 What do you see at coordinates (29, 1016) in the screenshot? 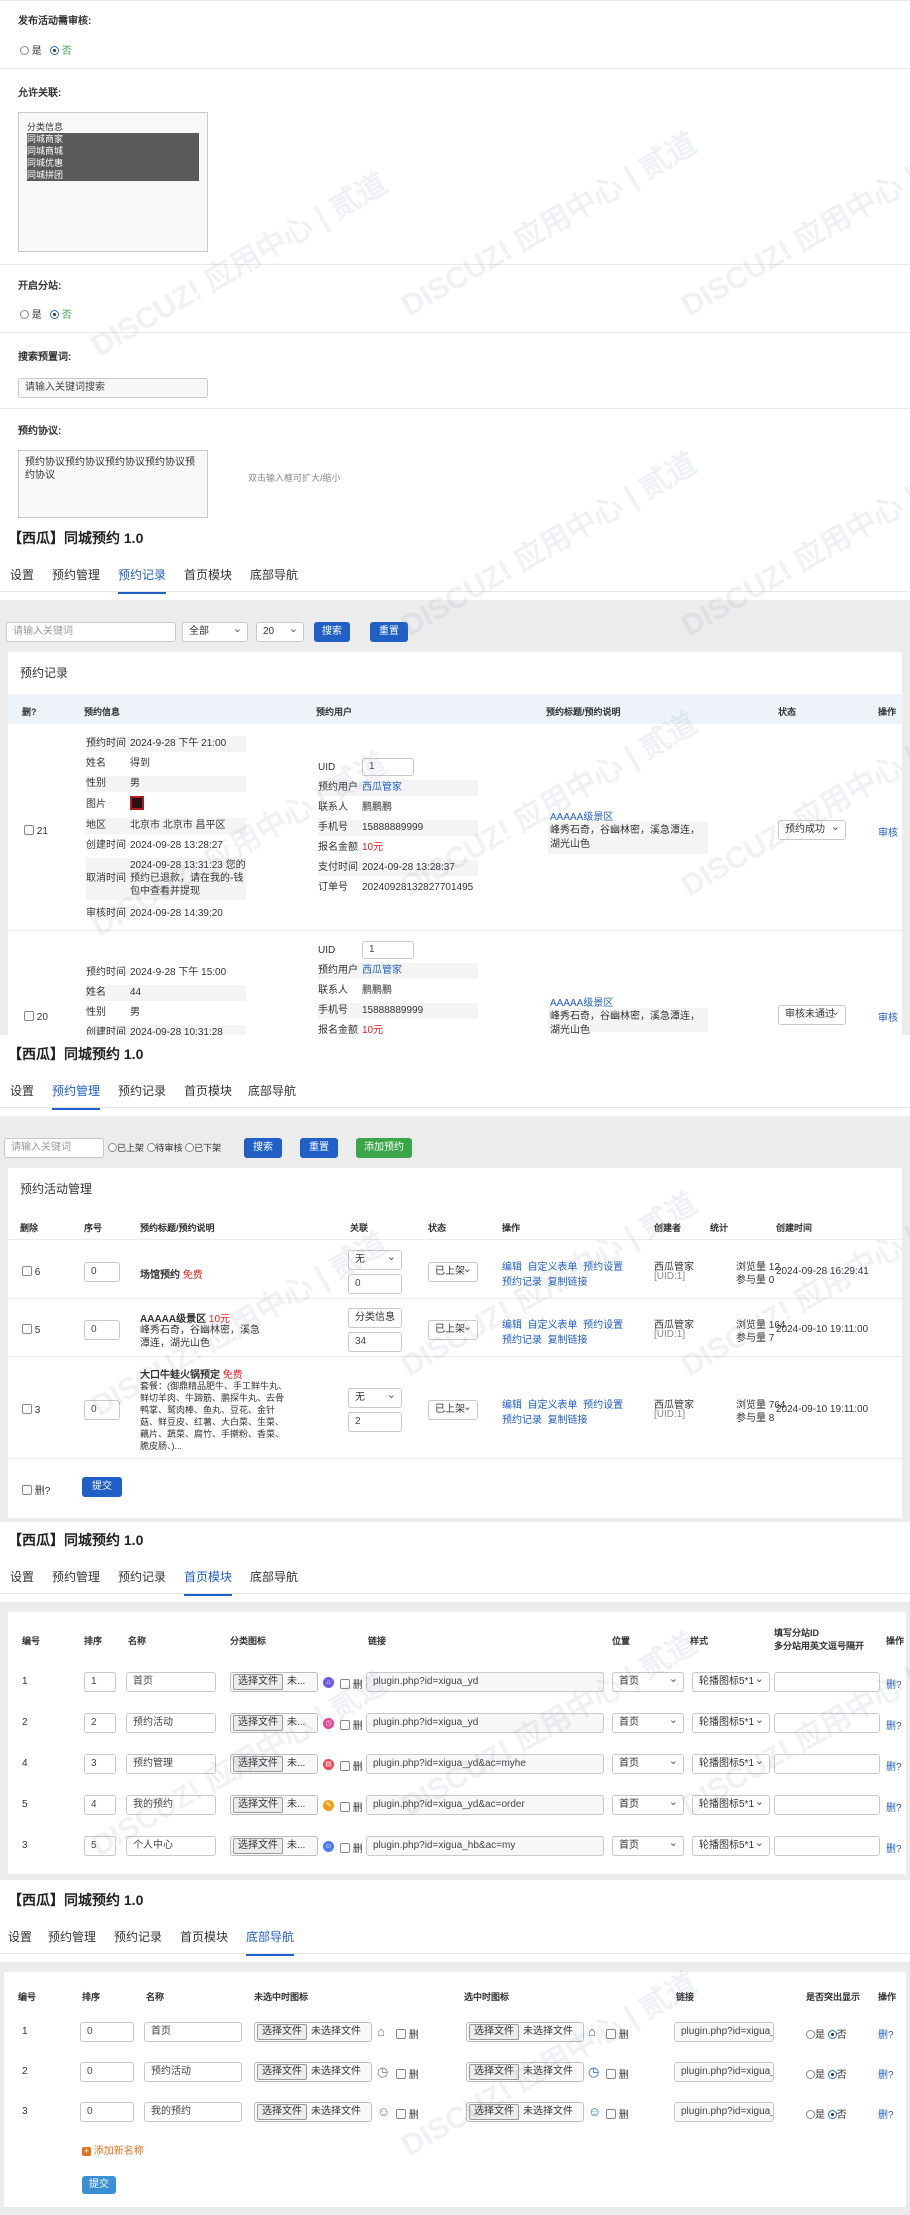
I see `record-20-checkbox` at bounding box center [29, 1016].